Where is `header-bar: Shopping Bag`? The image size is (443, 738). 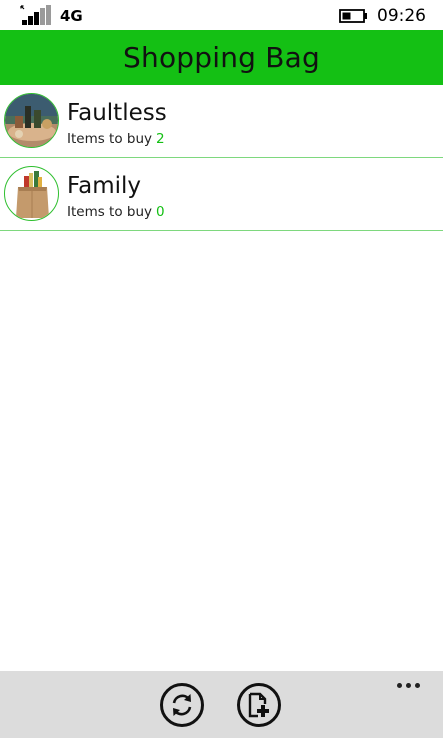 header-bar: Shopping Bag is located at coordinates (221, 57).